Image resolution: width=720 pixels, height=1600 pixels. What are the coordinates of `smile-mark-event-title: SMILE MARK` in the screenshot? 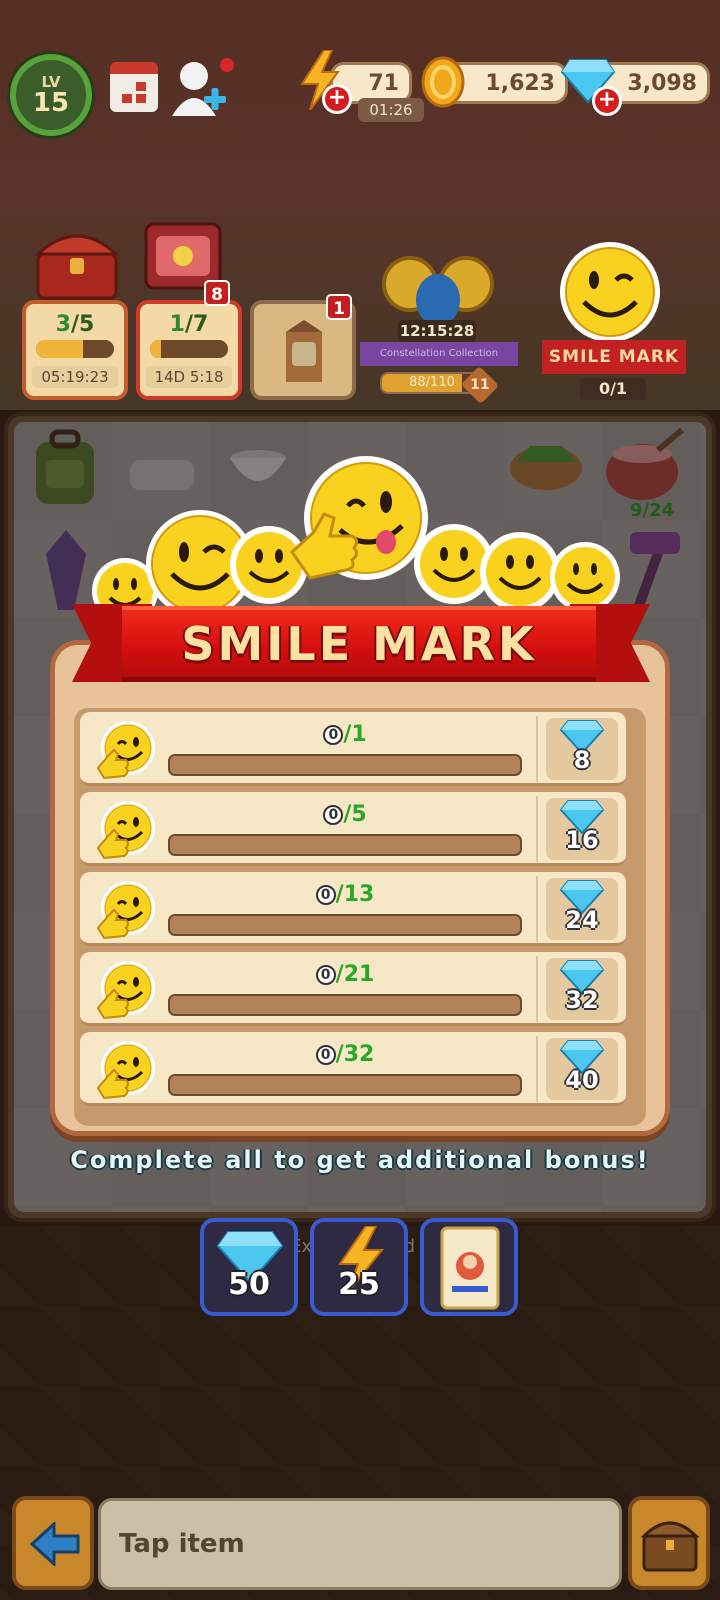 It's located at (614, 357).